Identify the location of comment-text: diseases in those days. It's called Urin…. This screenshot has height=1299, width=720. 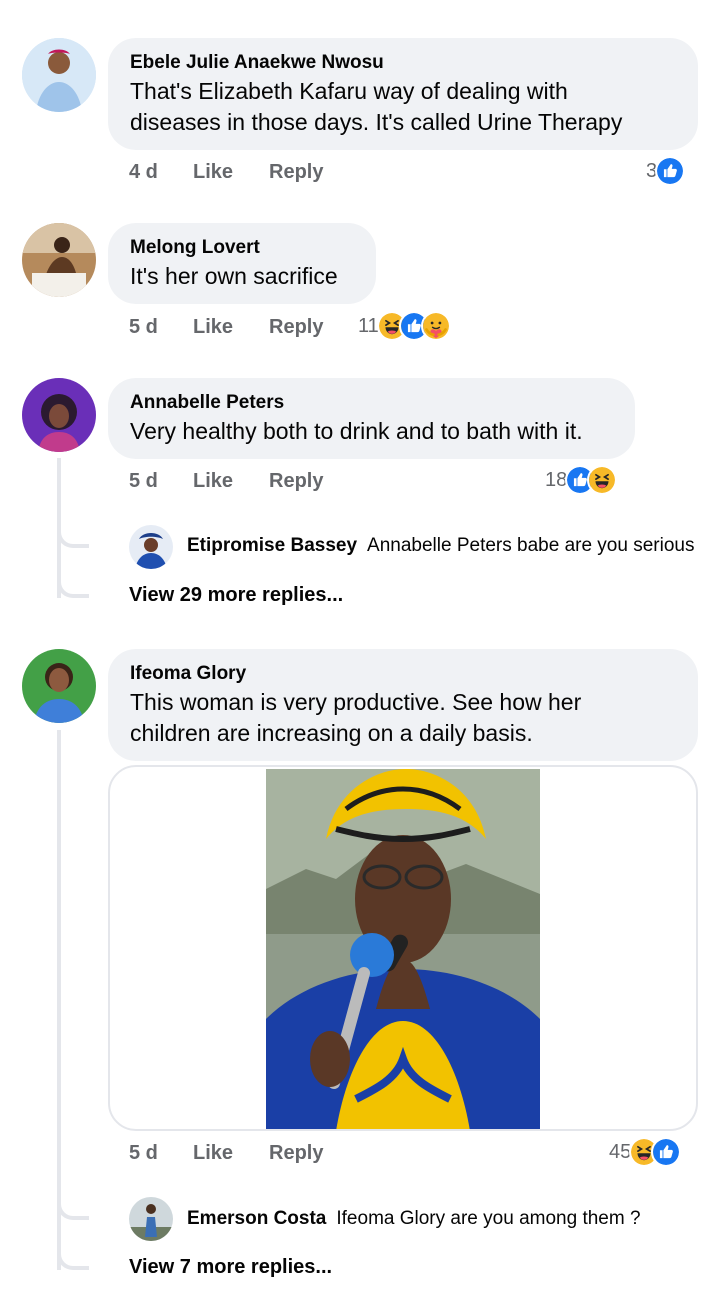
(376, 122).